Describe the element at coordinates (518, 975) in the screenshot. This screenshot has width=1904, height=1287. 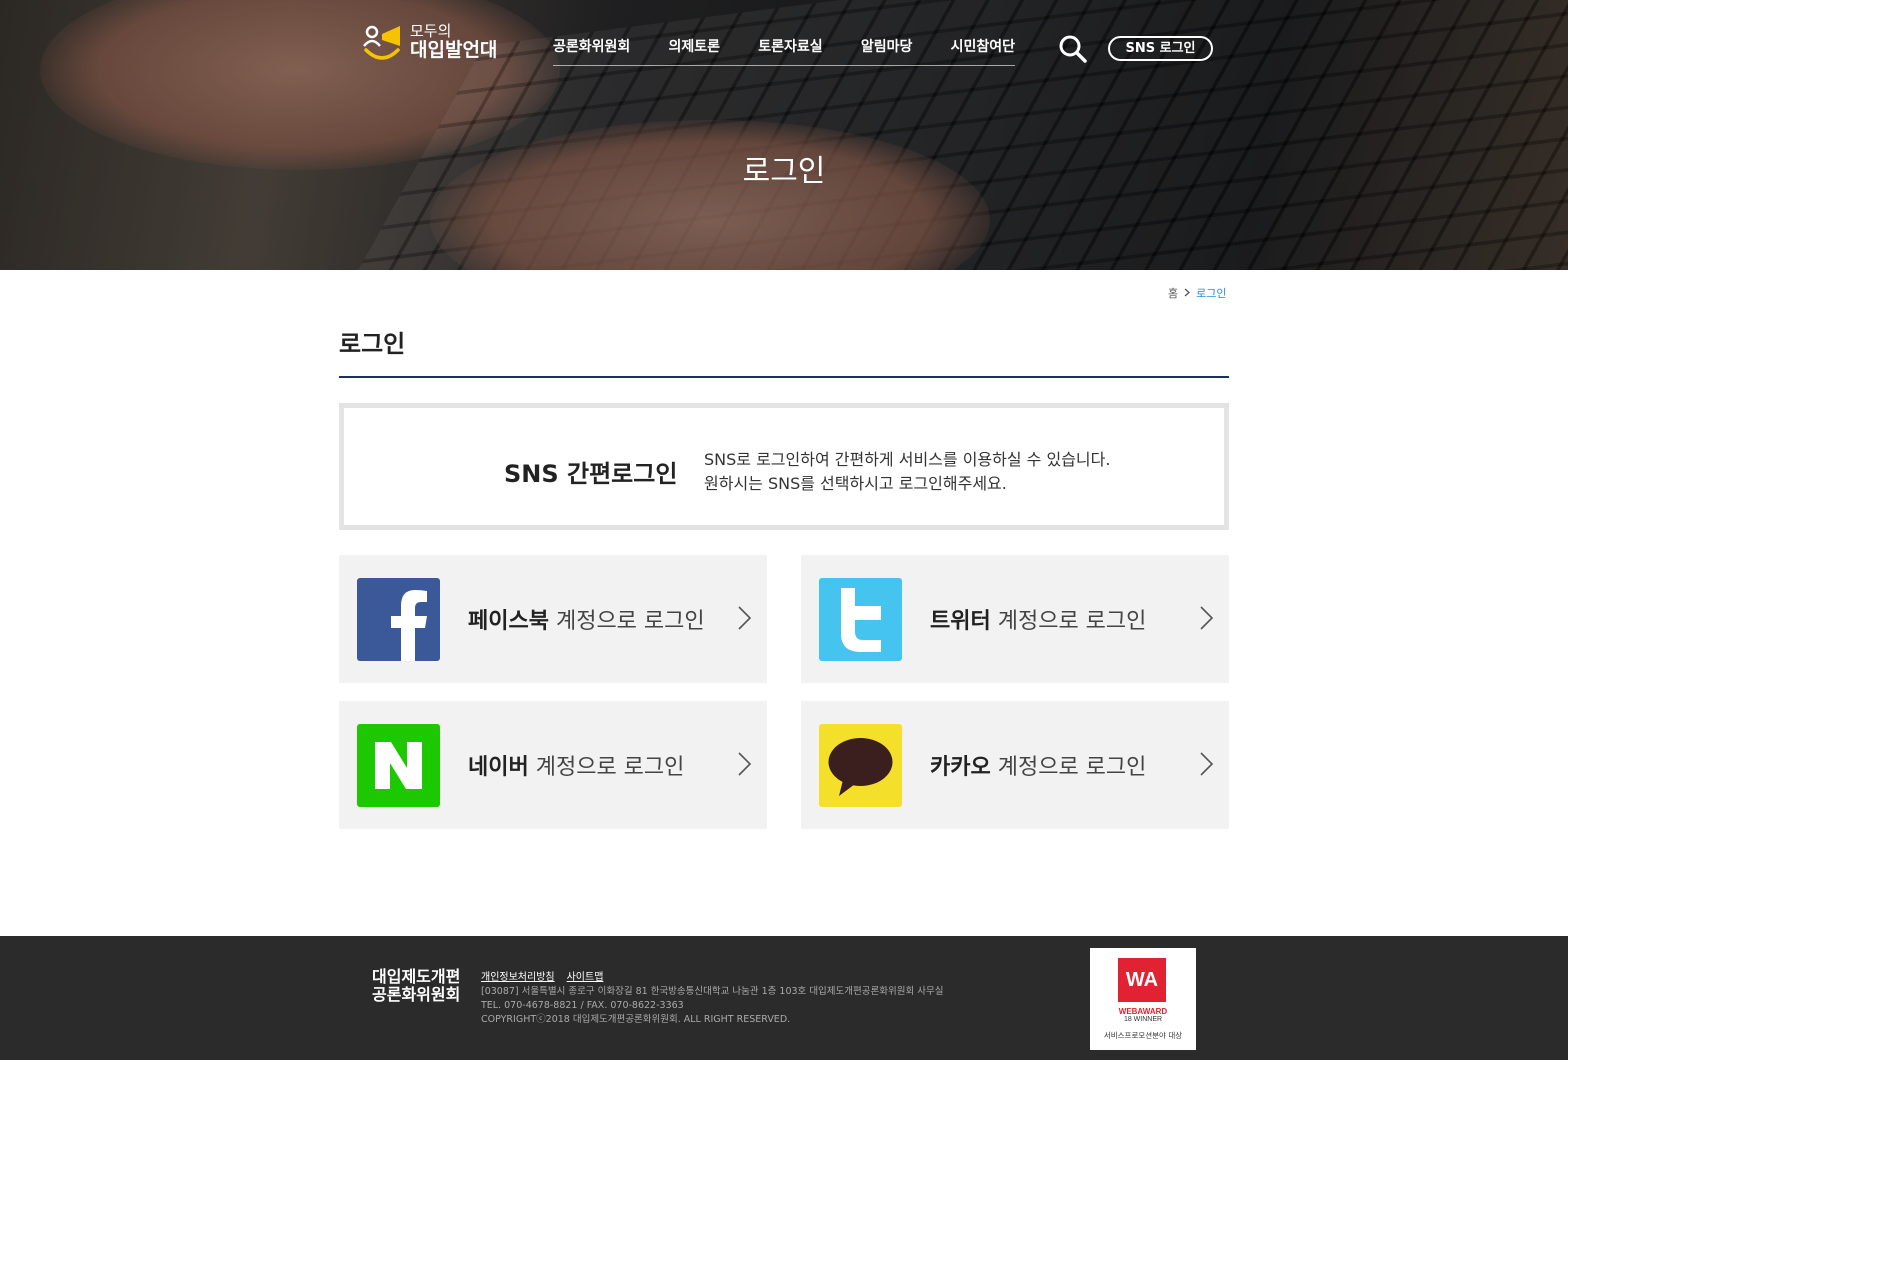
I see `privacy-policy-link: 개인정보처리방침` at that location.